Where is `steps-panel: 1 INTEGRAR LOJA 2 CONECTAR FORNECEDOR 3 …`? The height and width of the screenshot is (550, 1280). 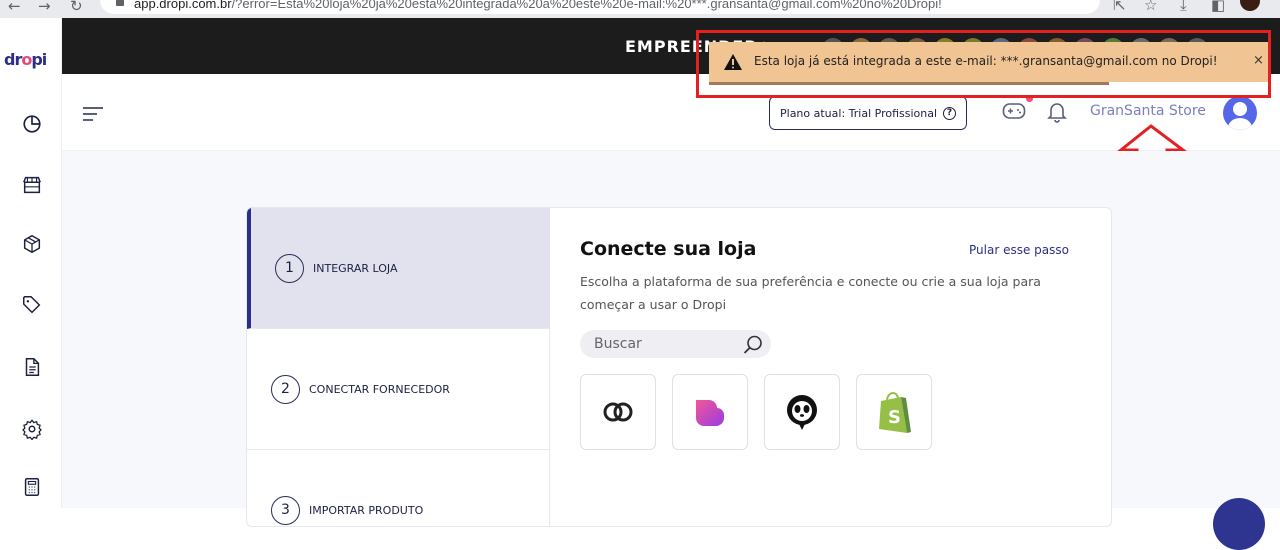 steps-panel: 1 INTEGRAR LOJA 2 CONECTAR FORNECEDOR 3 … is located at coordinates (398, 367).